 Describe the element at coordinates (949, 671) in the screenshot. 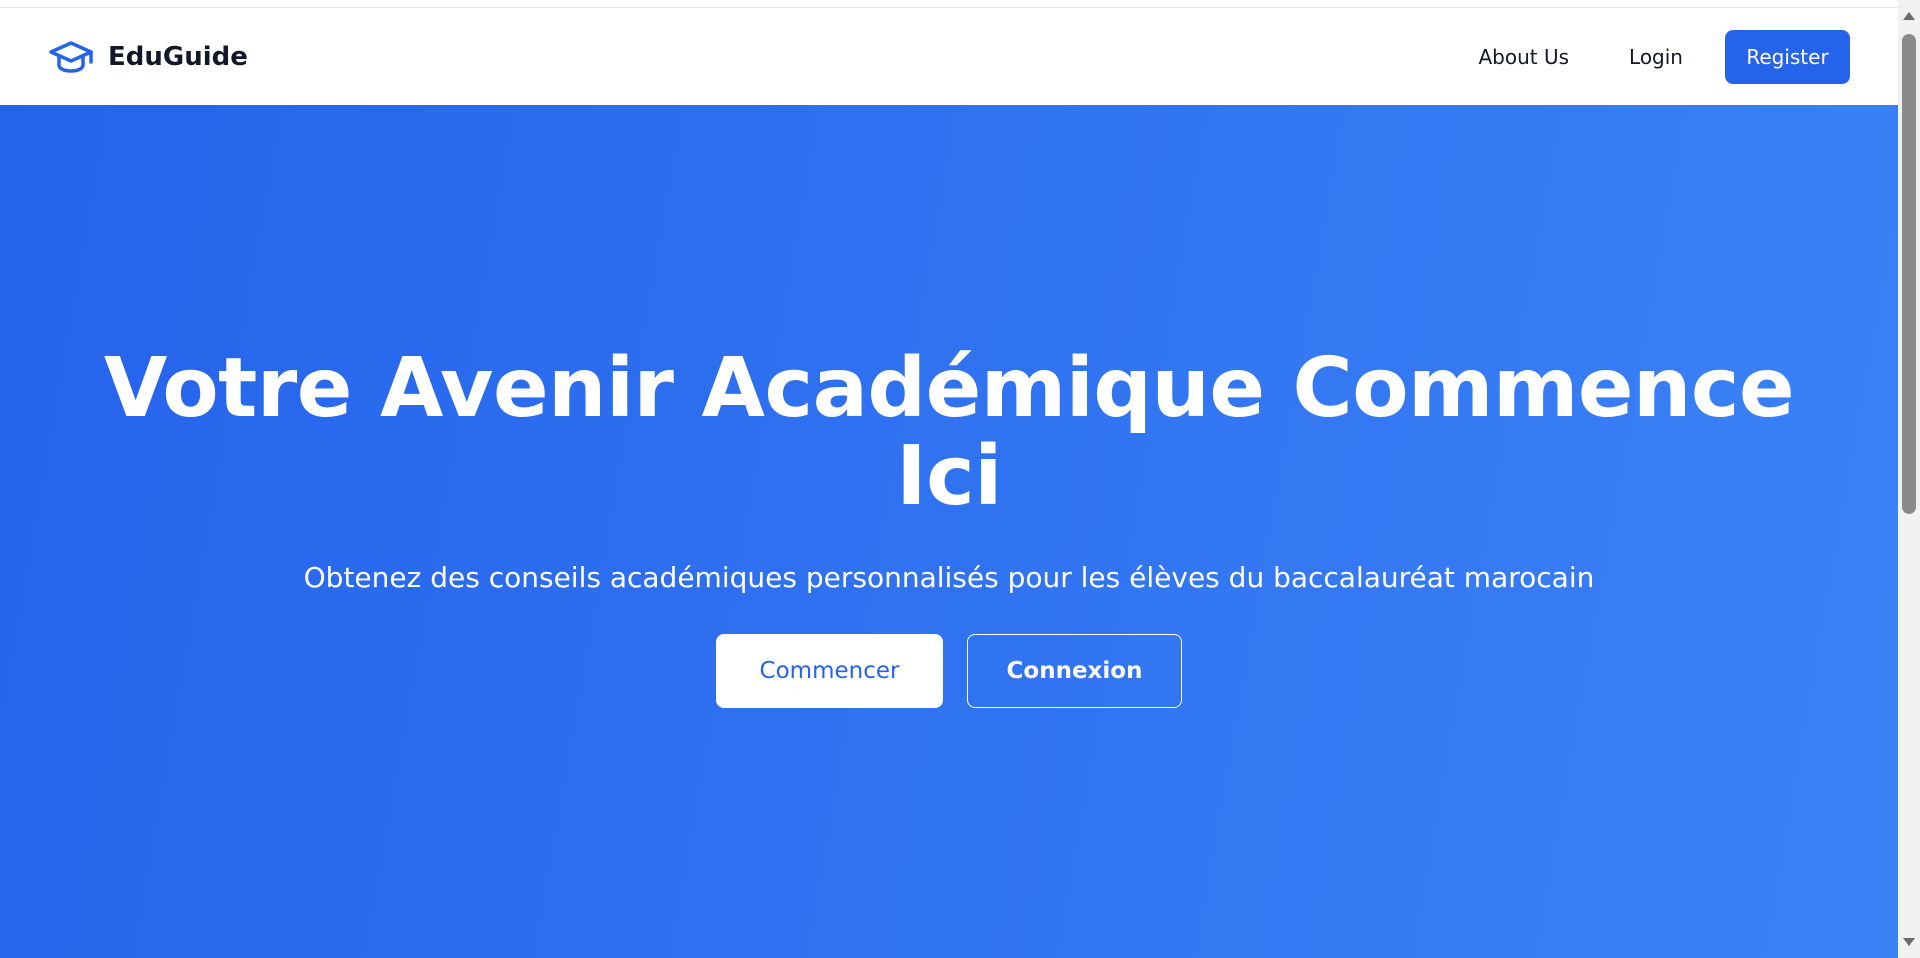

I see `hero-actions: Commencer Connexion` at that location.